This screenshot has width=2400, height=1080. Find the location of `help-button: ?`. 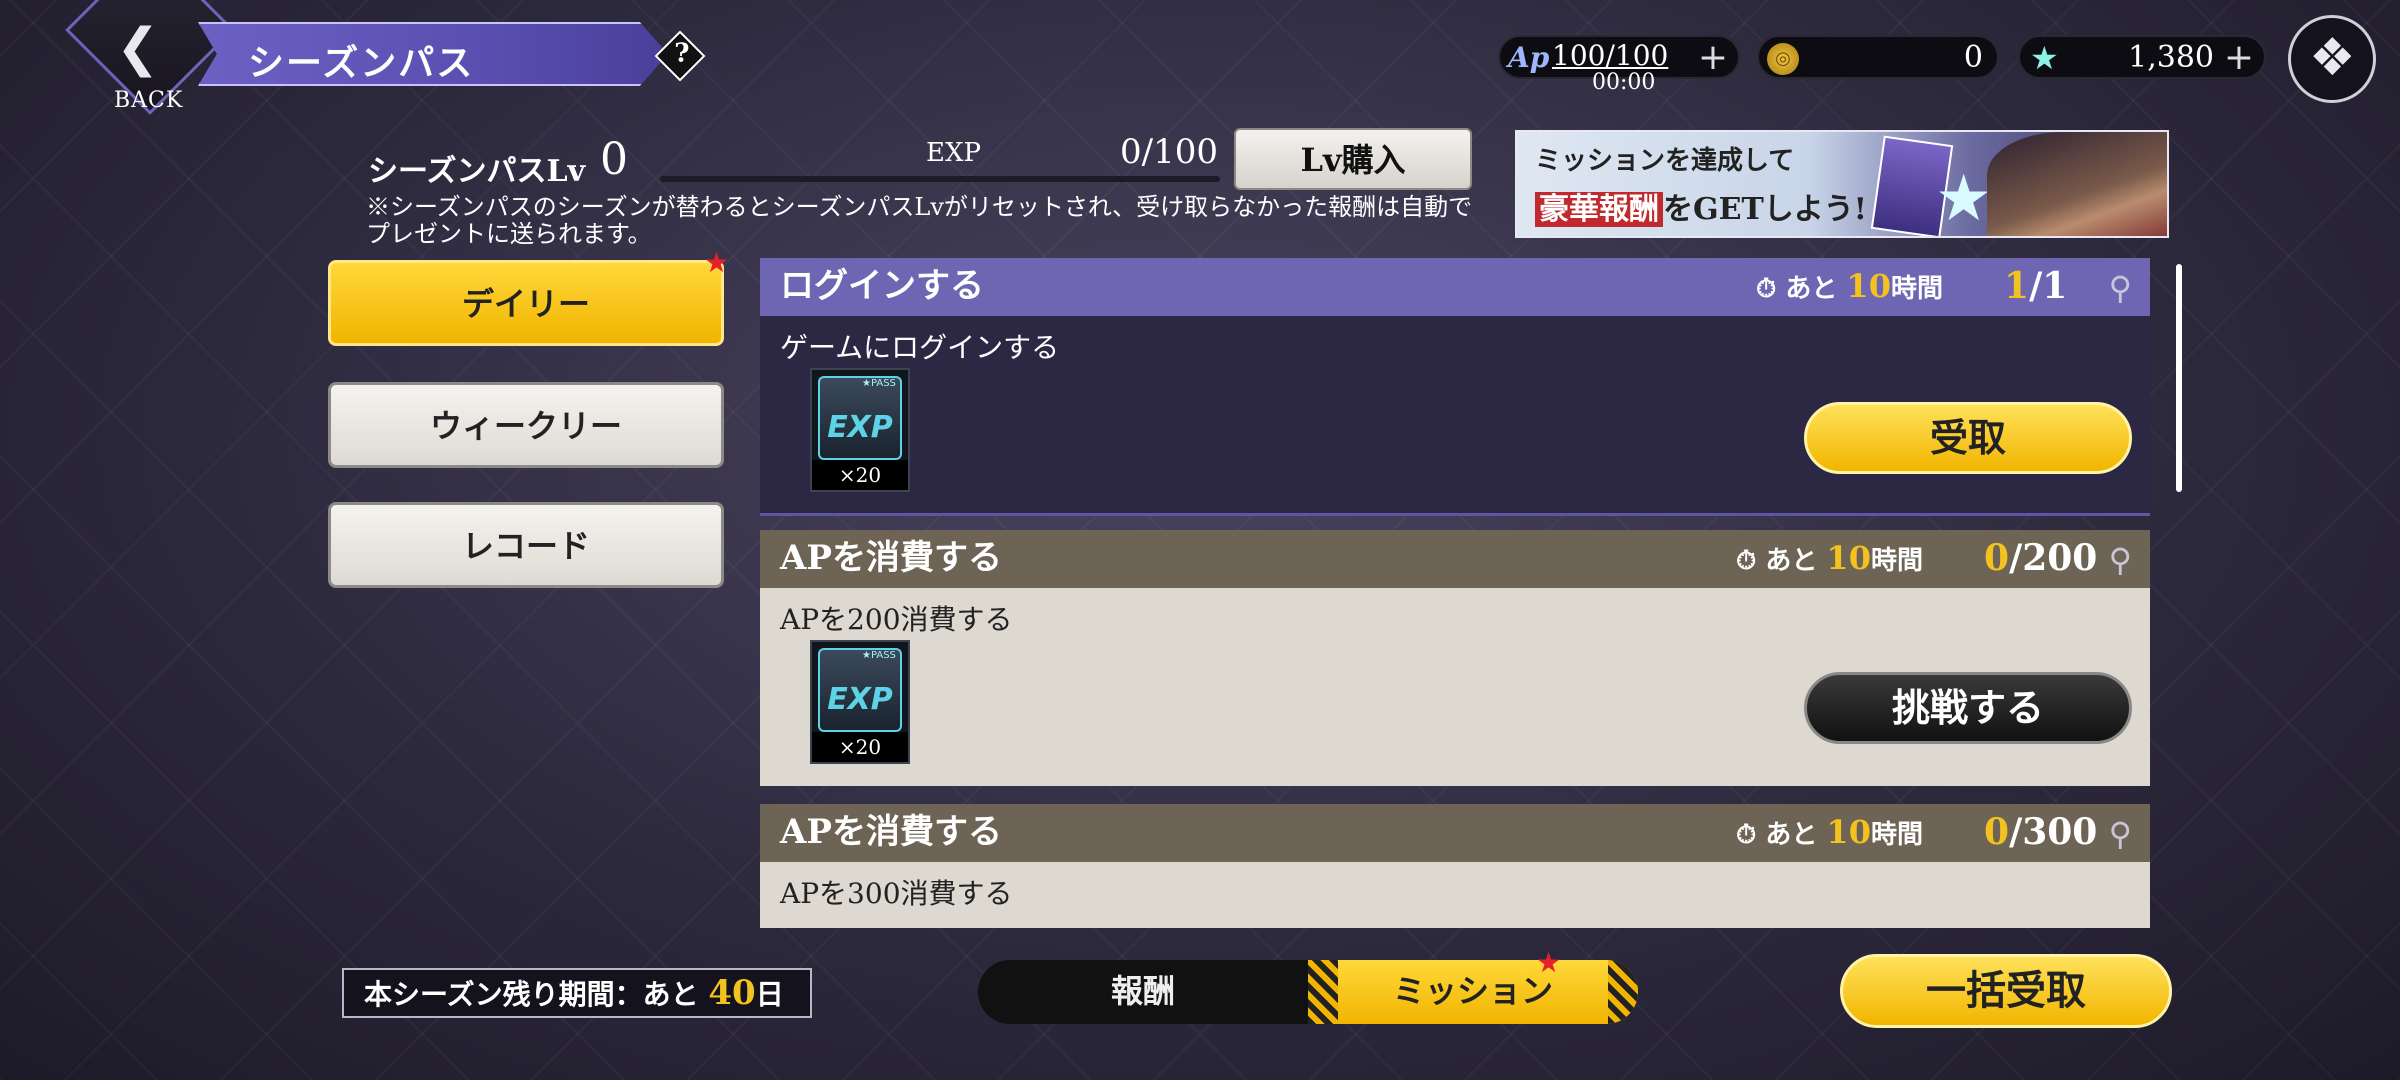

help-button: ? is located at coordinates (680, 56).